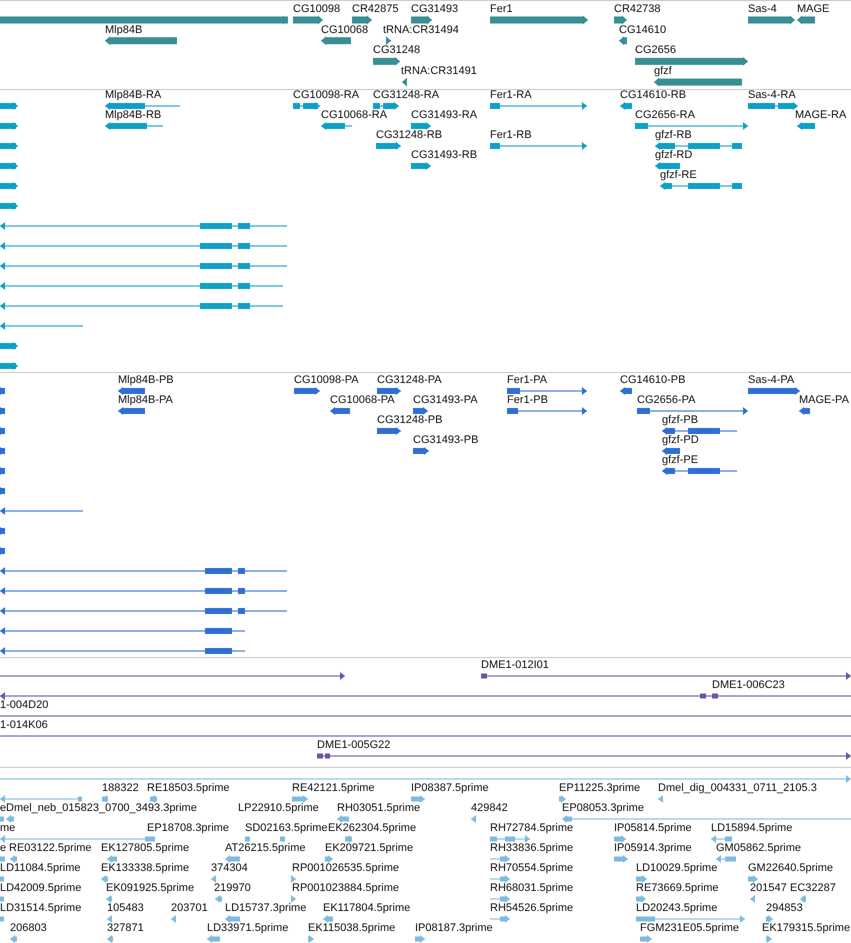 The image size is (851, 943). What do you see at coordinates (265, 848) in the screenshot?
I see `feature-label: AT26215.5prime` at bounding box center [265, 848].